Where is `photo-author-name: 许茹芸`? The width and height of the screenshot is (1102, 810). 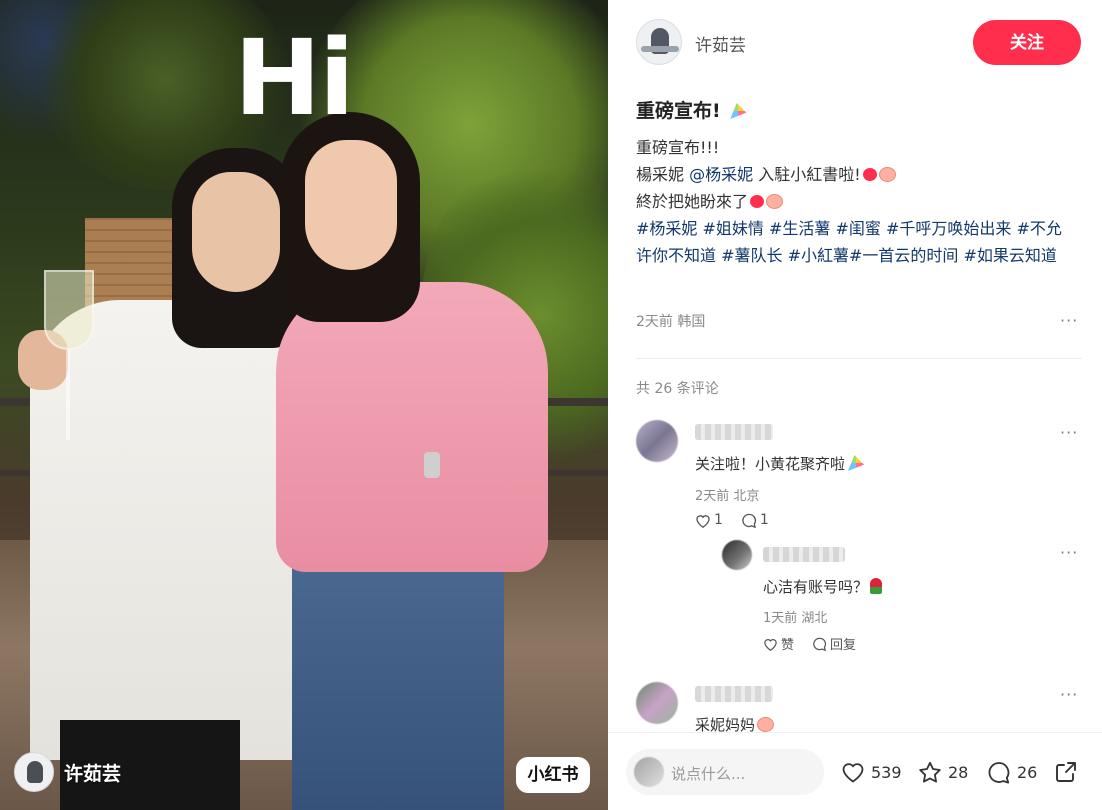 photo-author-name: 许茹芸 is located at coordinates (93, 773).